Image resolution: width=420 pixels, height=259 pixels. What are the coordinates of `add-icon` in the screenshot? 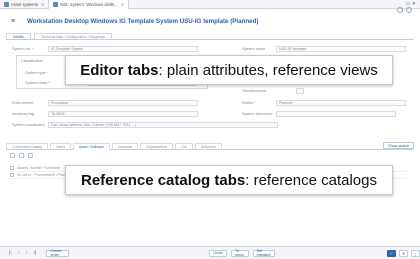 It's located at (12, 155).